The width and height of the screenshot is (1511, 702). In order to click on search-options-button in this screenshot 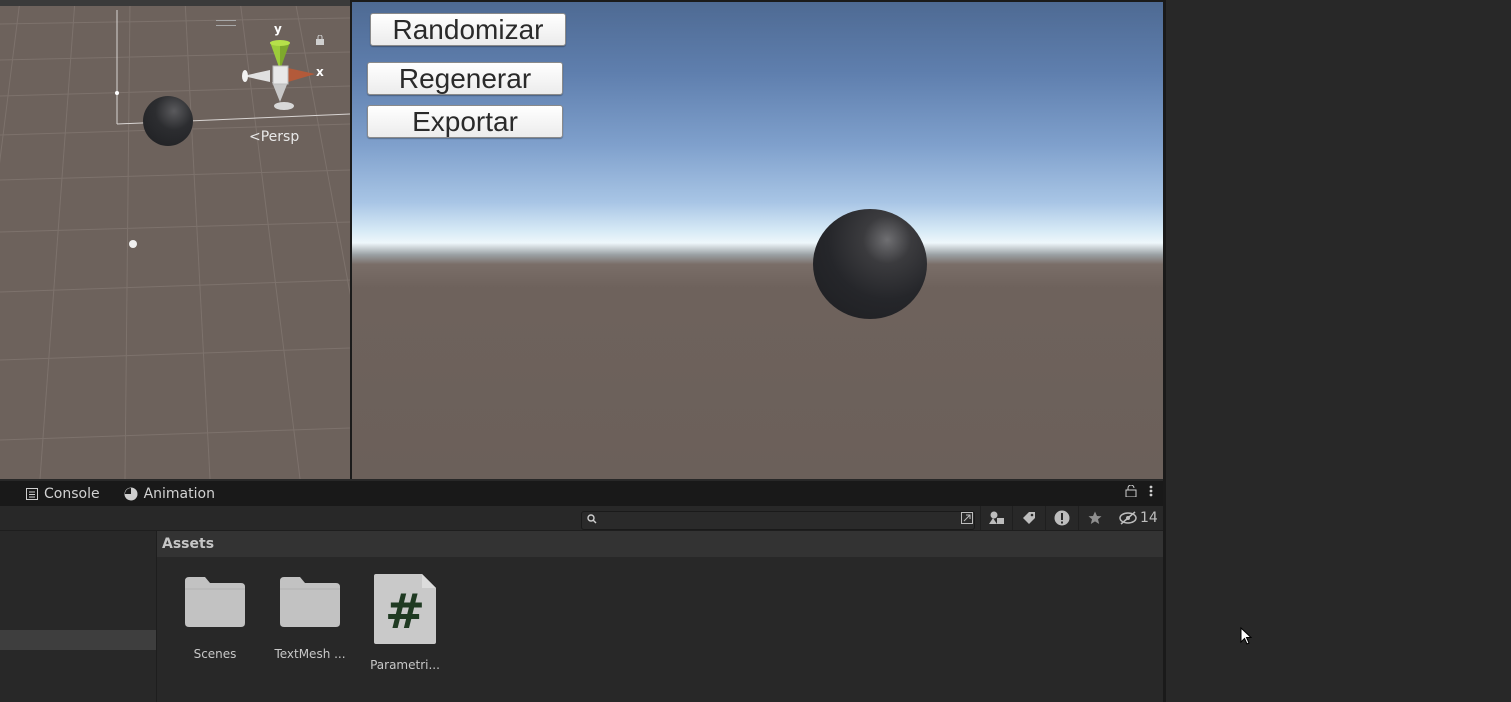, I will do `click(967, 518)`.